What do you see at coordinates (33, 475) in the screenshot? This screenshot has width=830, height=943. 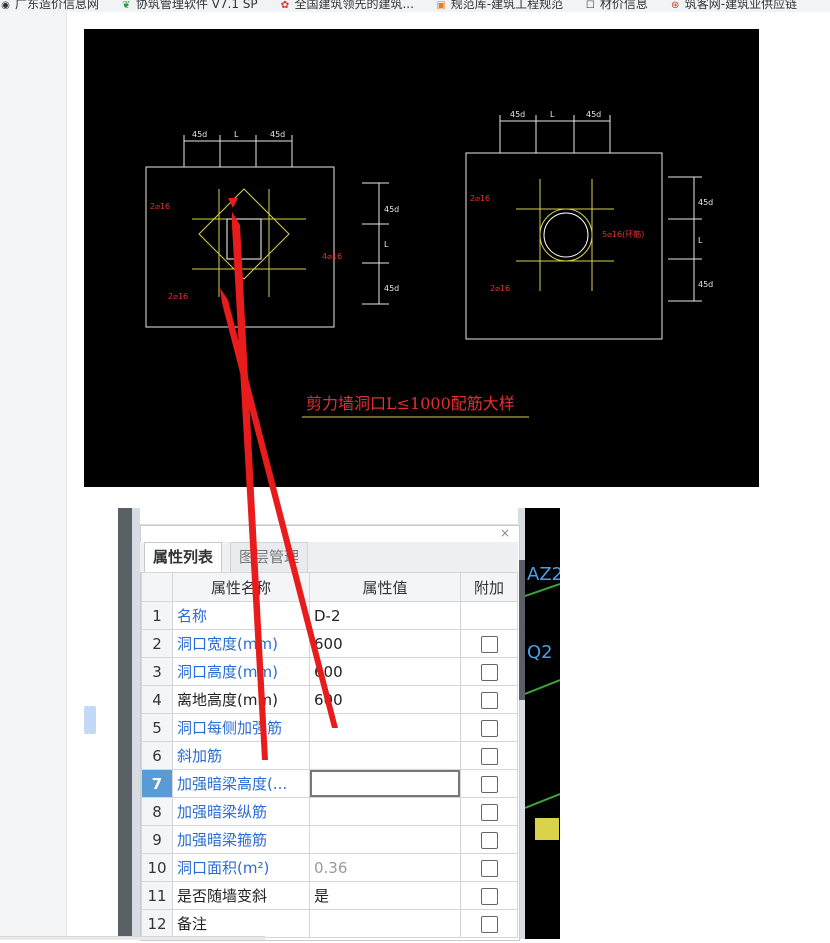 I see `left-sidebar` at bounding box center [33, 475].